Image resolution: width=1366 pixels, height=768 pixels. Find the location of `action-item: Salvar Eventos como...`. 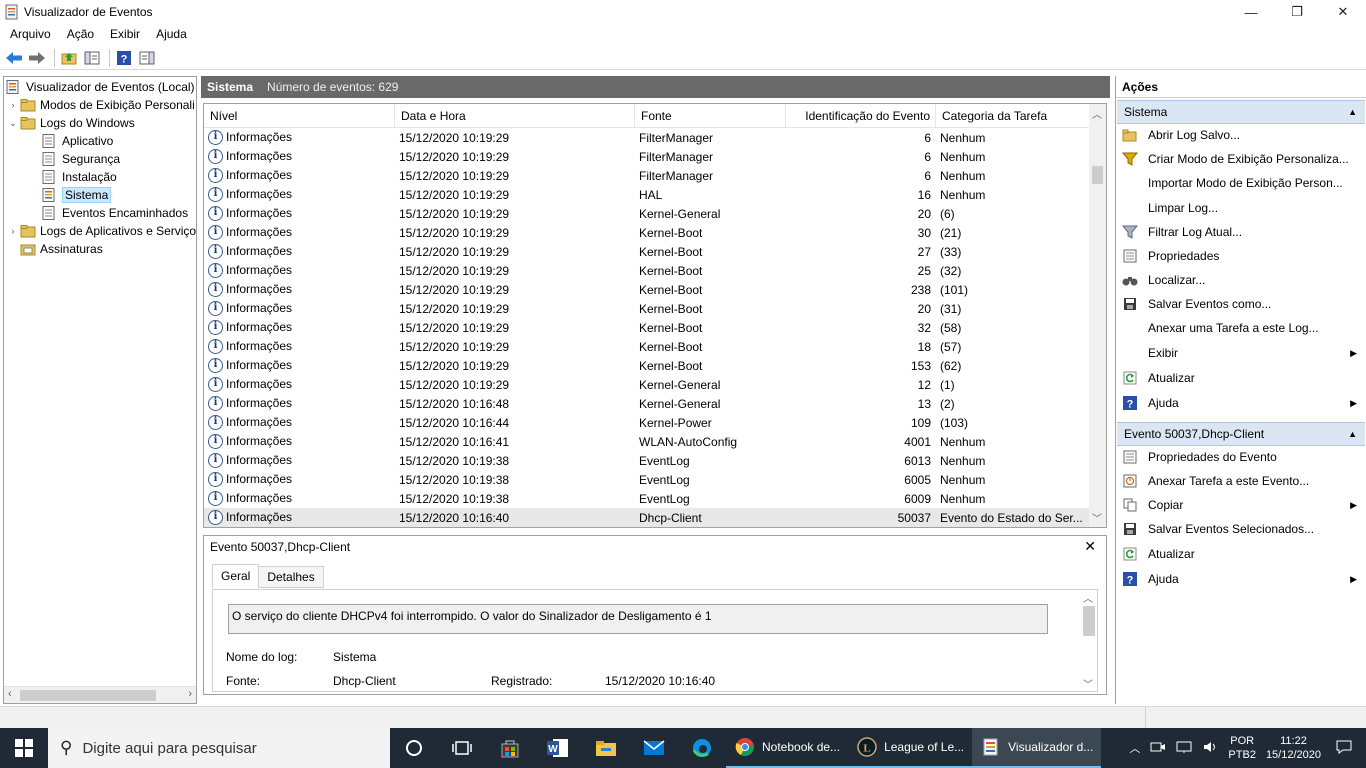

action-item: Salvar Eventos como... is located at coordinates (1241, 304).